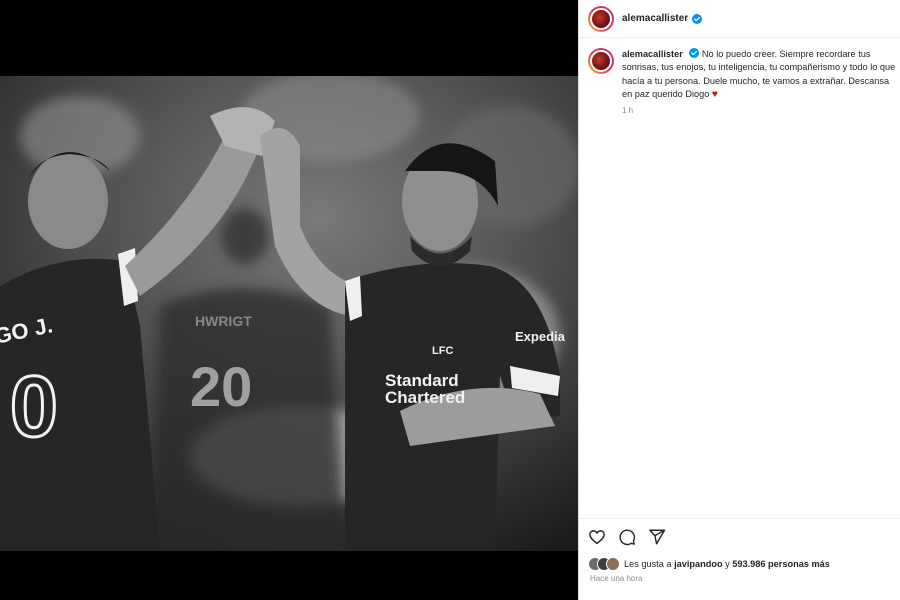 This screenshot has width=900, height=600. Describe the element at coordinates (657, 537) in the screenshot. I see `paper-plane-icon` at that location.